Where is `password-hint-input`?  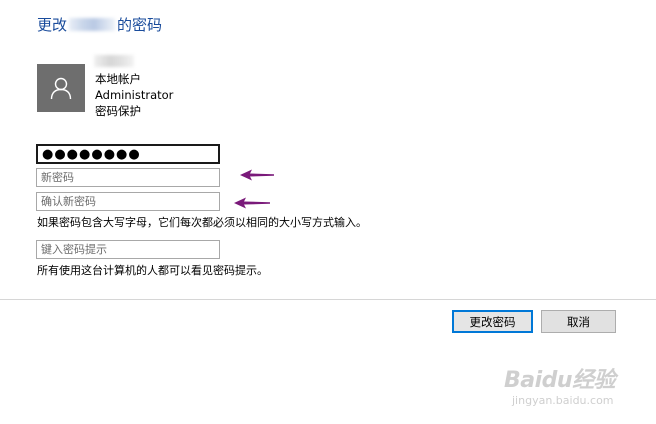
password-hint-input is located at coordinates (128, 249).